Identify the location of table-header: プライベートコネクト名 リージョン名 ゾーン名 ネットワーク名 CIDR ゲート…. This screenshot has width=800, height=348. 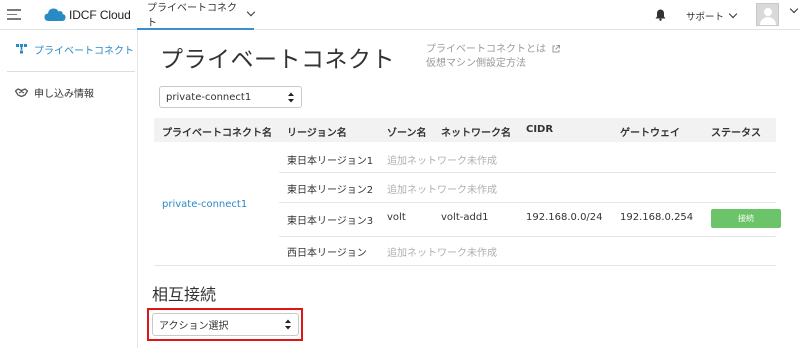
(465, 130).